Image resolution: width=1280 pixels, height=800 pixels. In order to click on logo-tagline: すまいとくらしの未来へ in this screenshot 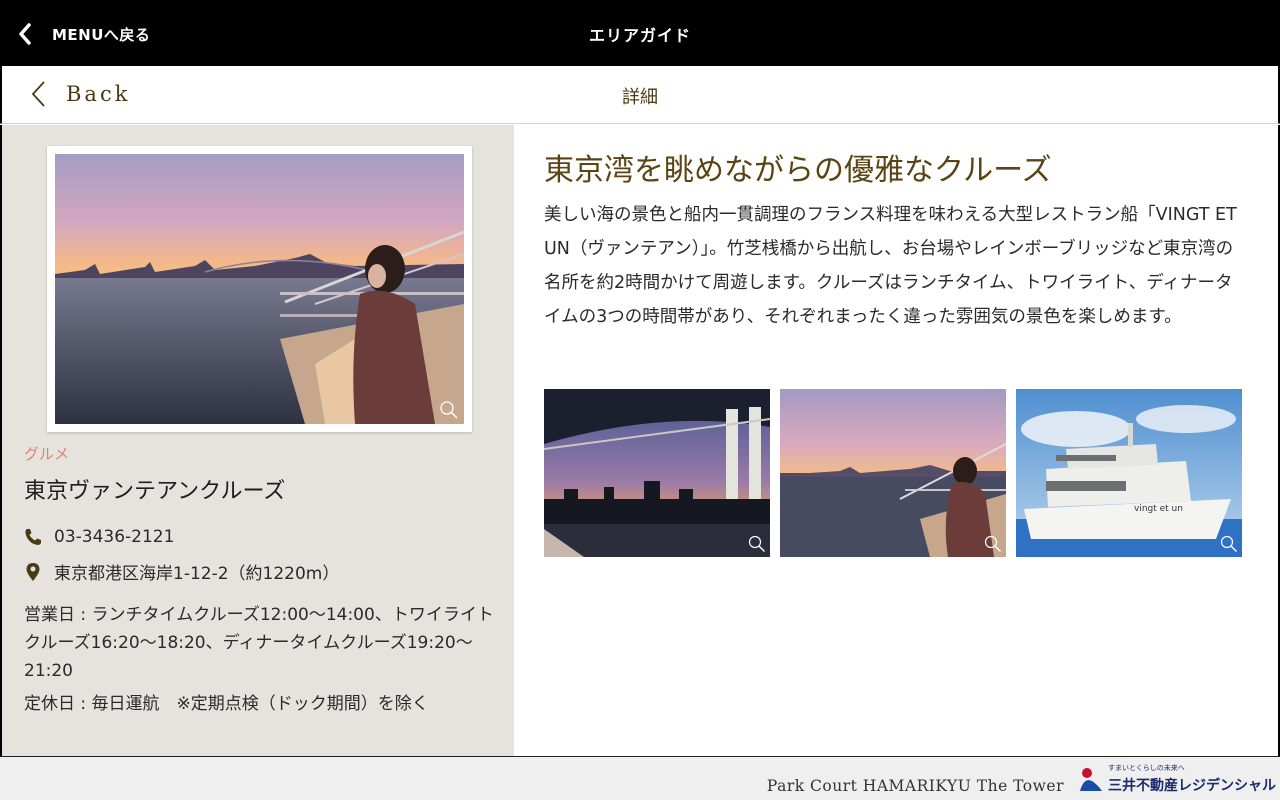, I will do `click(1146, 768)`.